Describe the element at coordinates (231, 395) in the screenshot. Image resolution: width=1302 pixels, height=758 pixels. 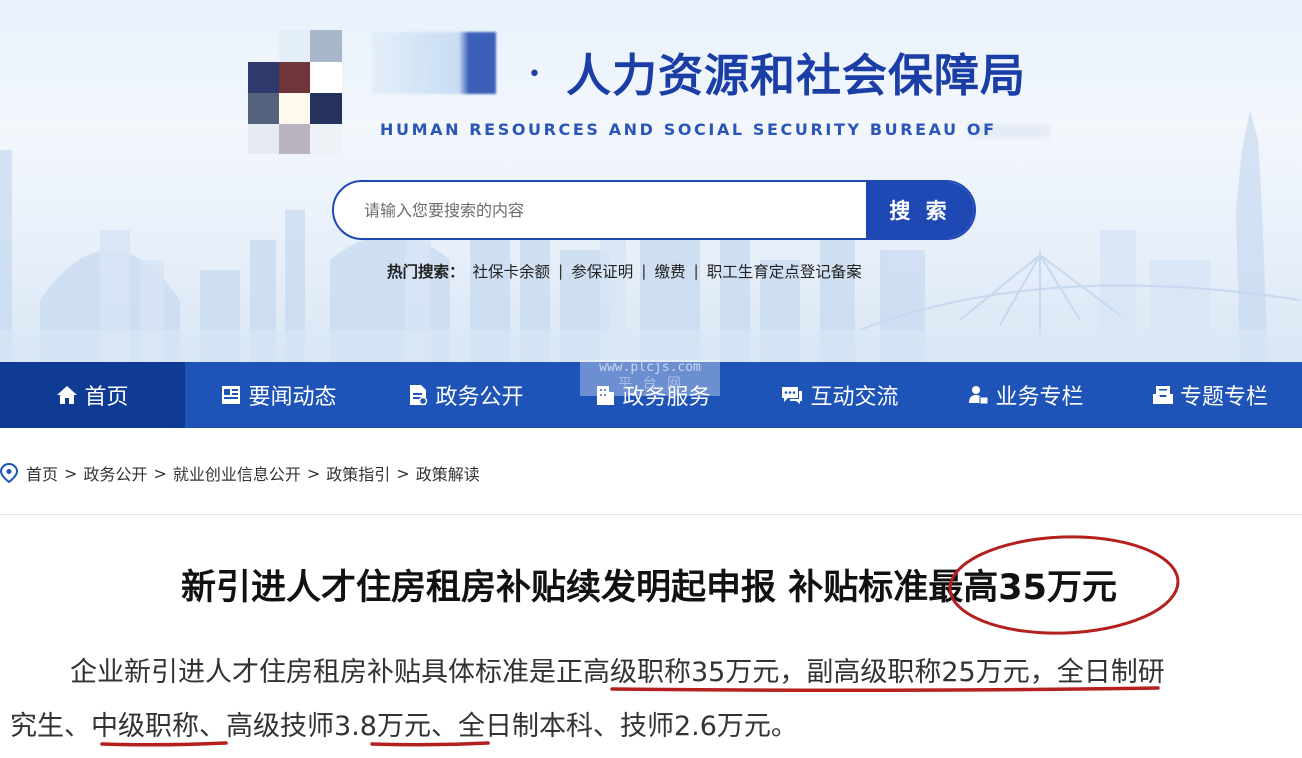
I see `news-icon` at that location.